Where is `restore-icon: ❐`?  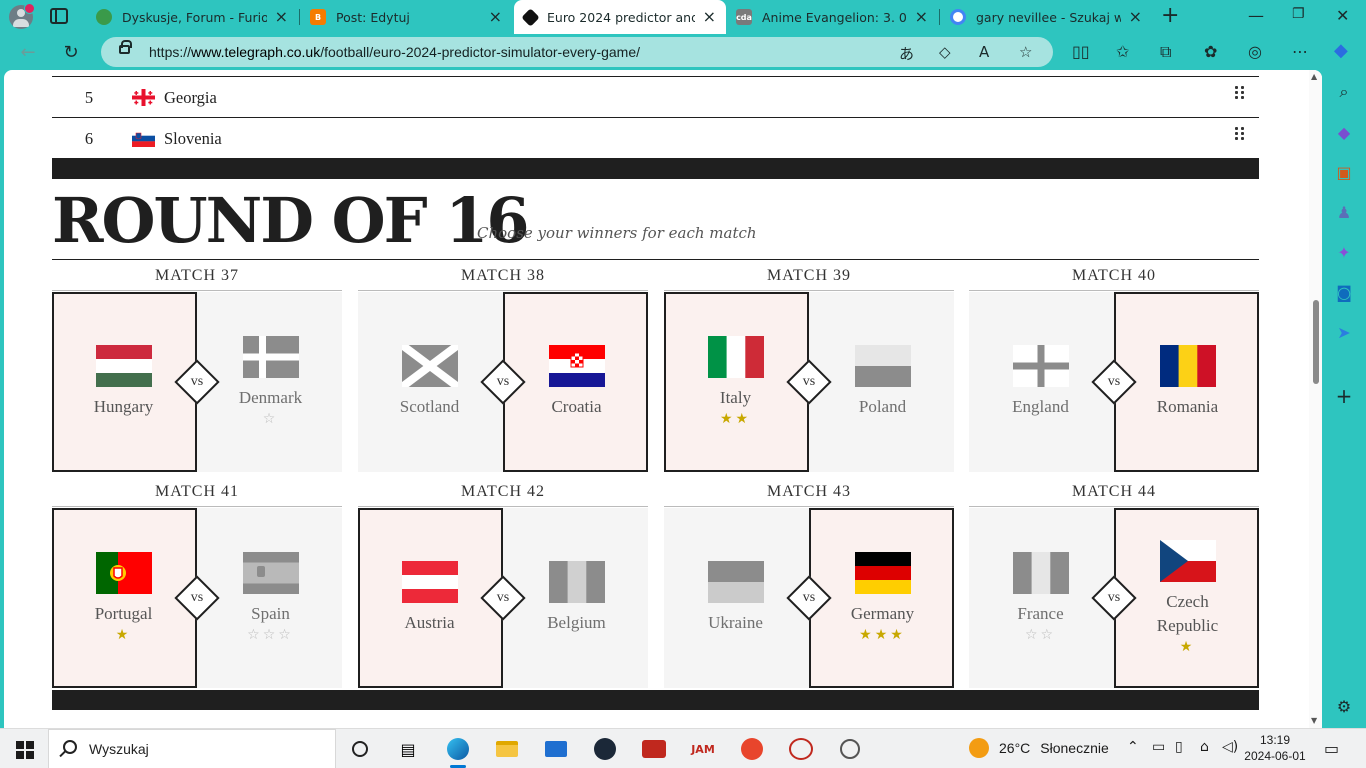
restore-icon: ❐ is located at coordinates (1298, 14).